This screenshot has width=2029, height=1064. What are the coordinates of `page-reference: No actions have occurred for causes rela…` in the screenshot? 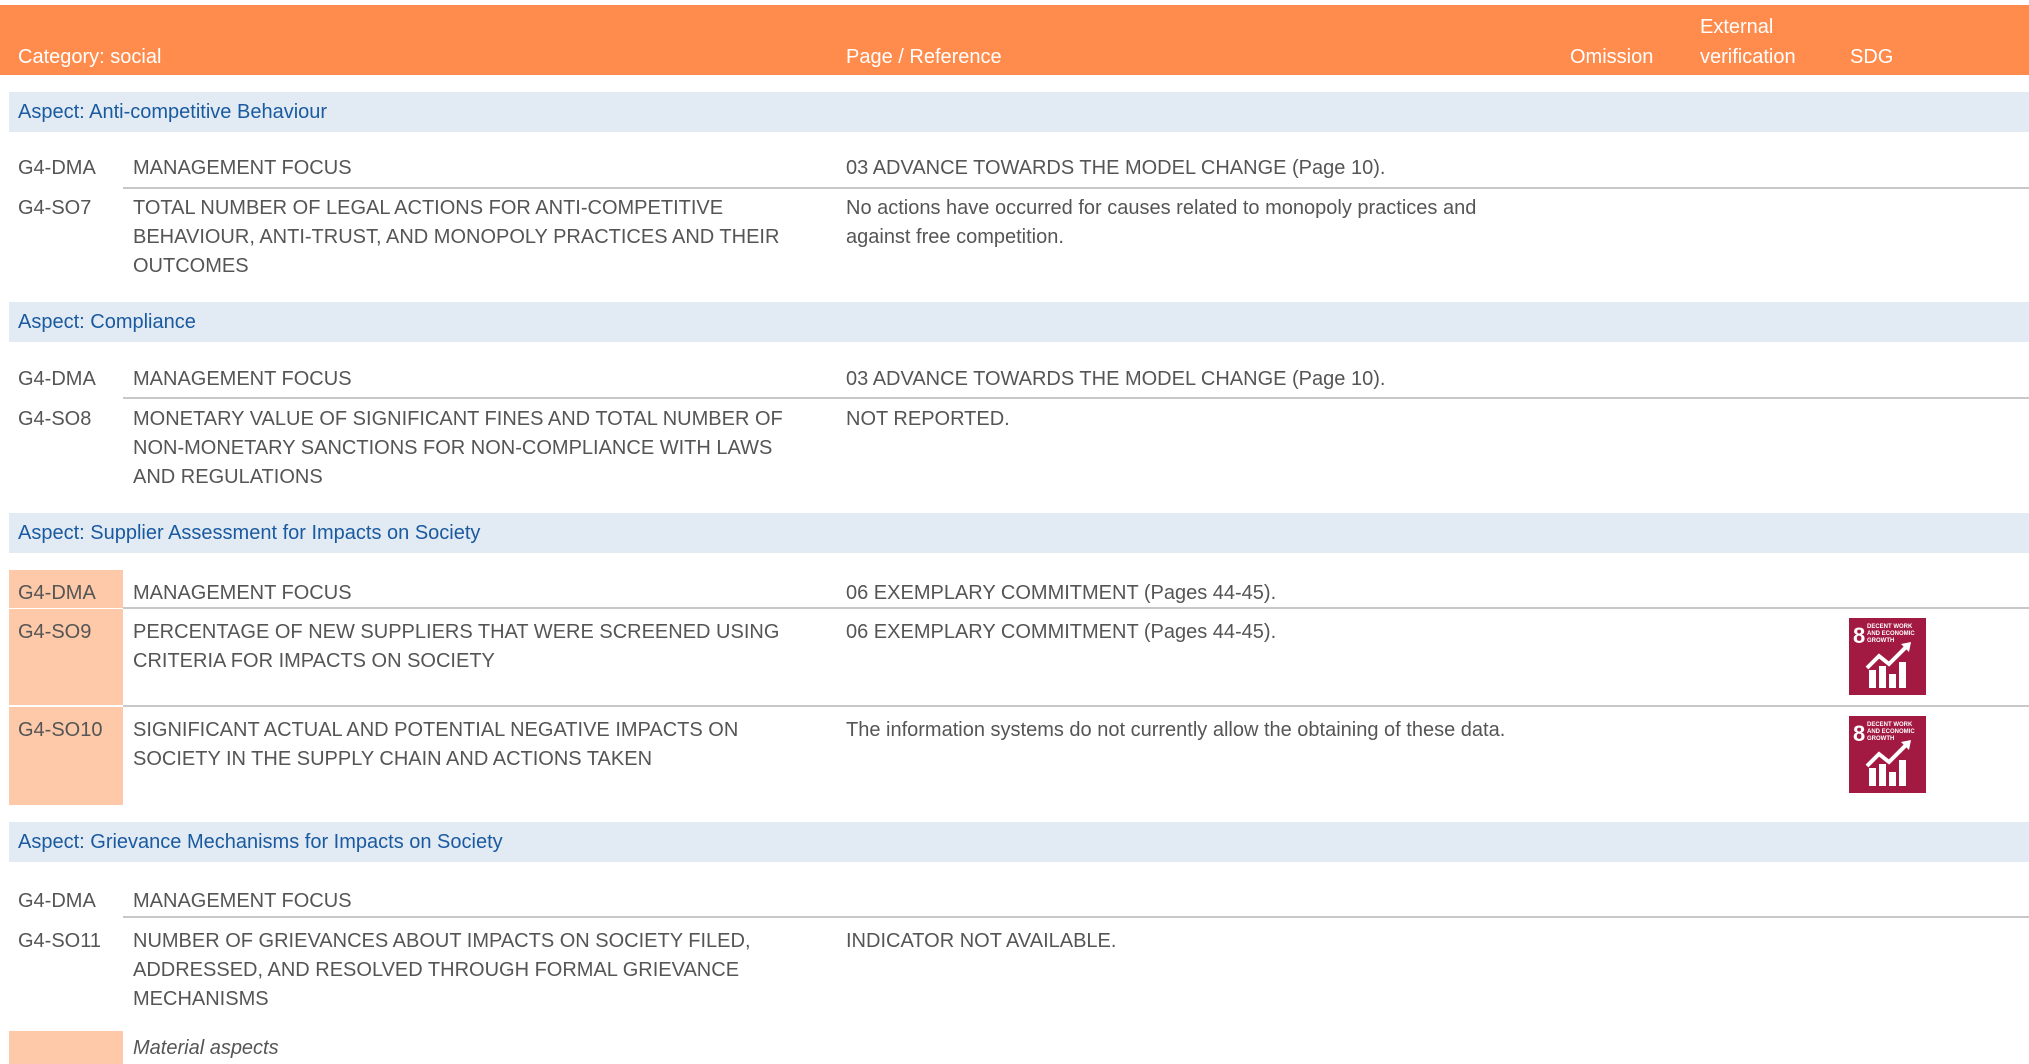 It's located at (1161, 222).